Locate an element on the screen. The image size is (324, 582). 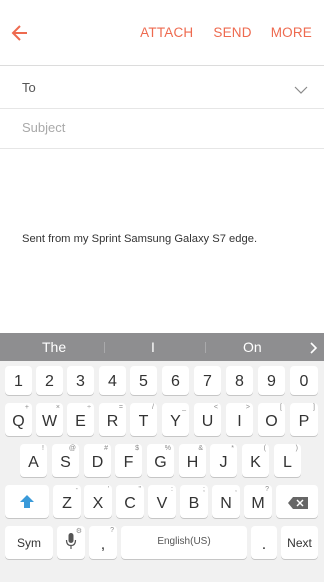
suggestion-item: The is located at coordinates (54, 347).